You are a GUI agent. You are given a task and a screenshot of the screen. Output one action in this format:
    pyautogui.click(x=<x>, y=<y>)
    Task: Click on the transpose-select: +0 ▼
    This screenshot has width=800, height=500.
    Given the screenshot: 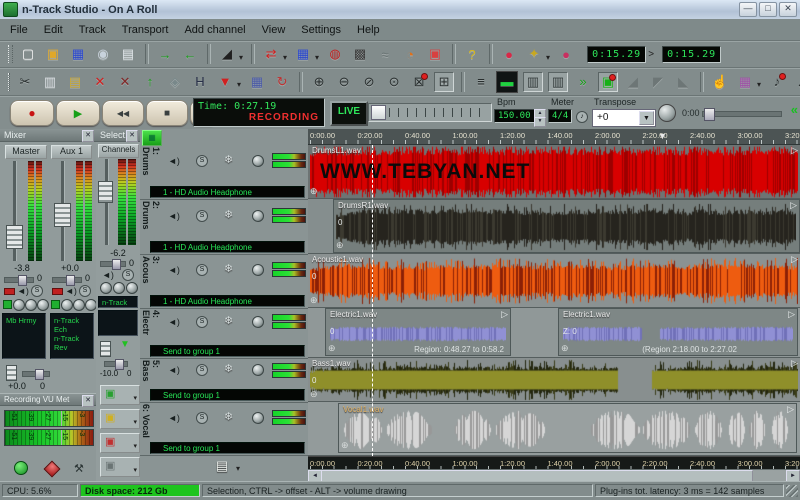 What is the action you would take?
    pyautogui.click(x=624, y=118)
    